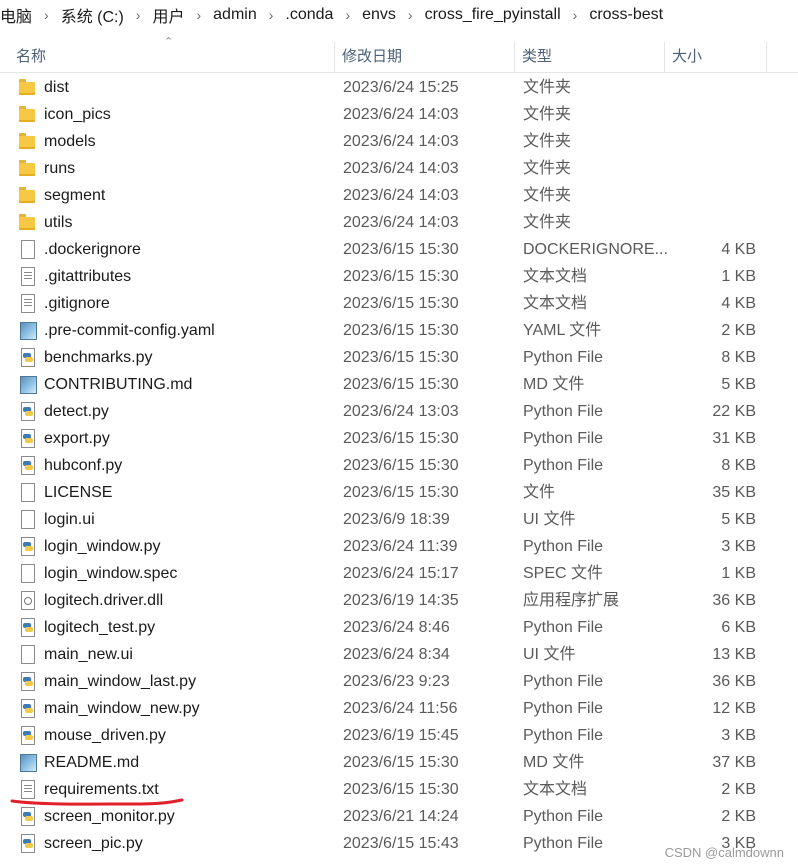  What do you see at coordinates (168, 15) in the screenshot?
I see `breadcrumb-item: 用户` at bounding box center [168, 15].